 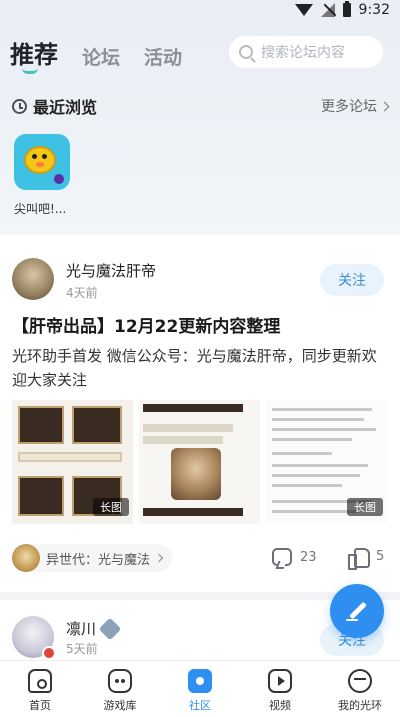 I want to click on tab-activity: 活动, so click(x=163, y=56).